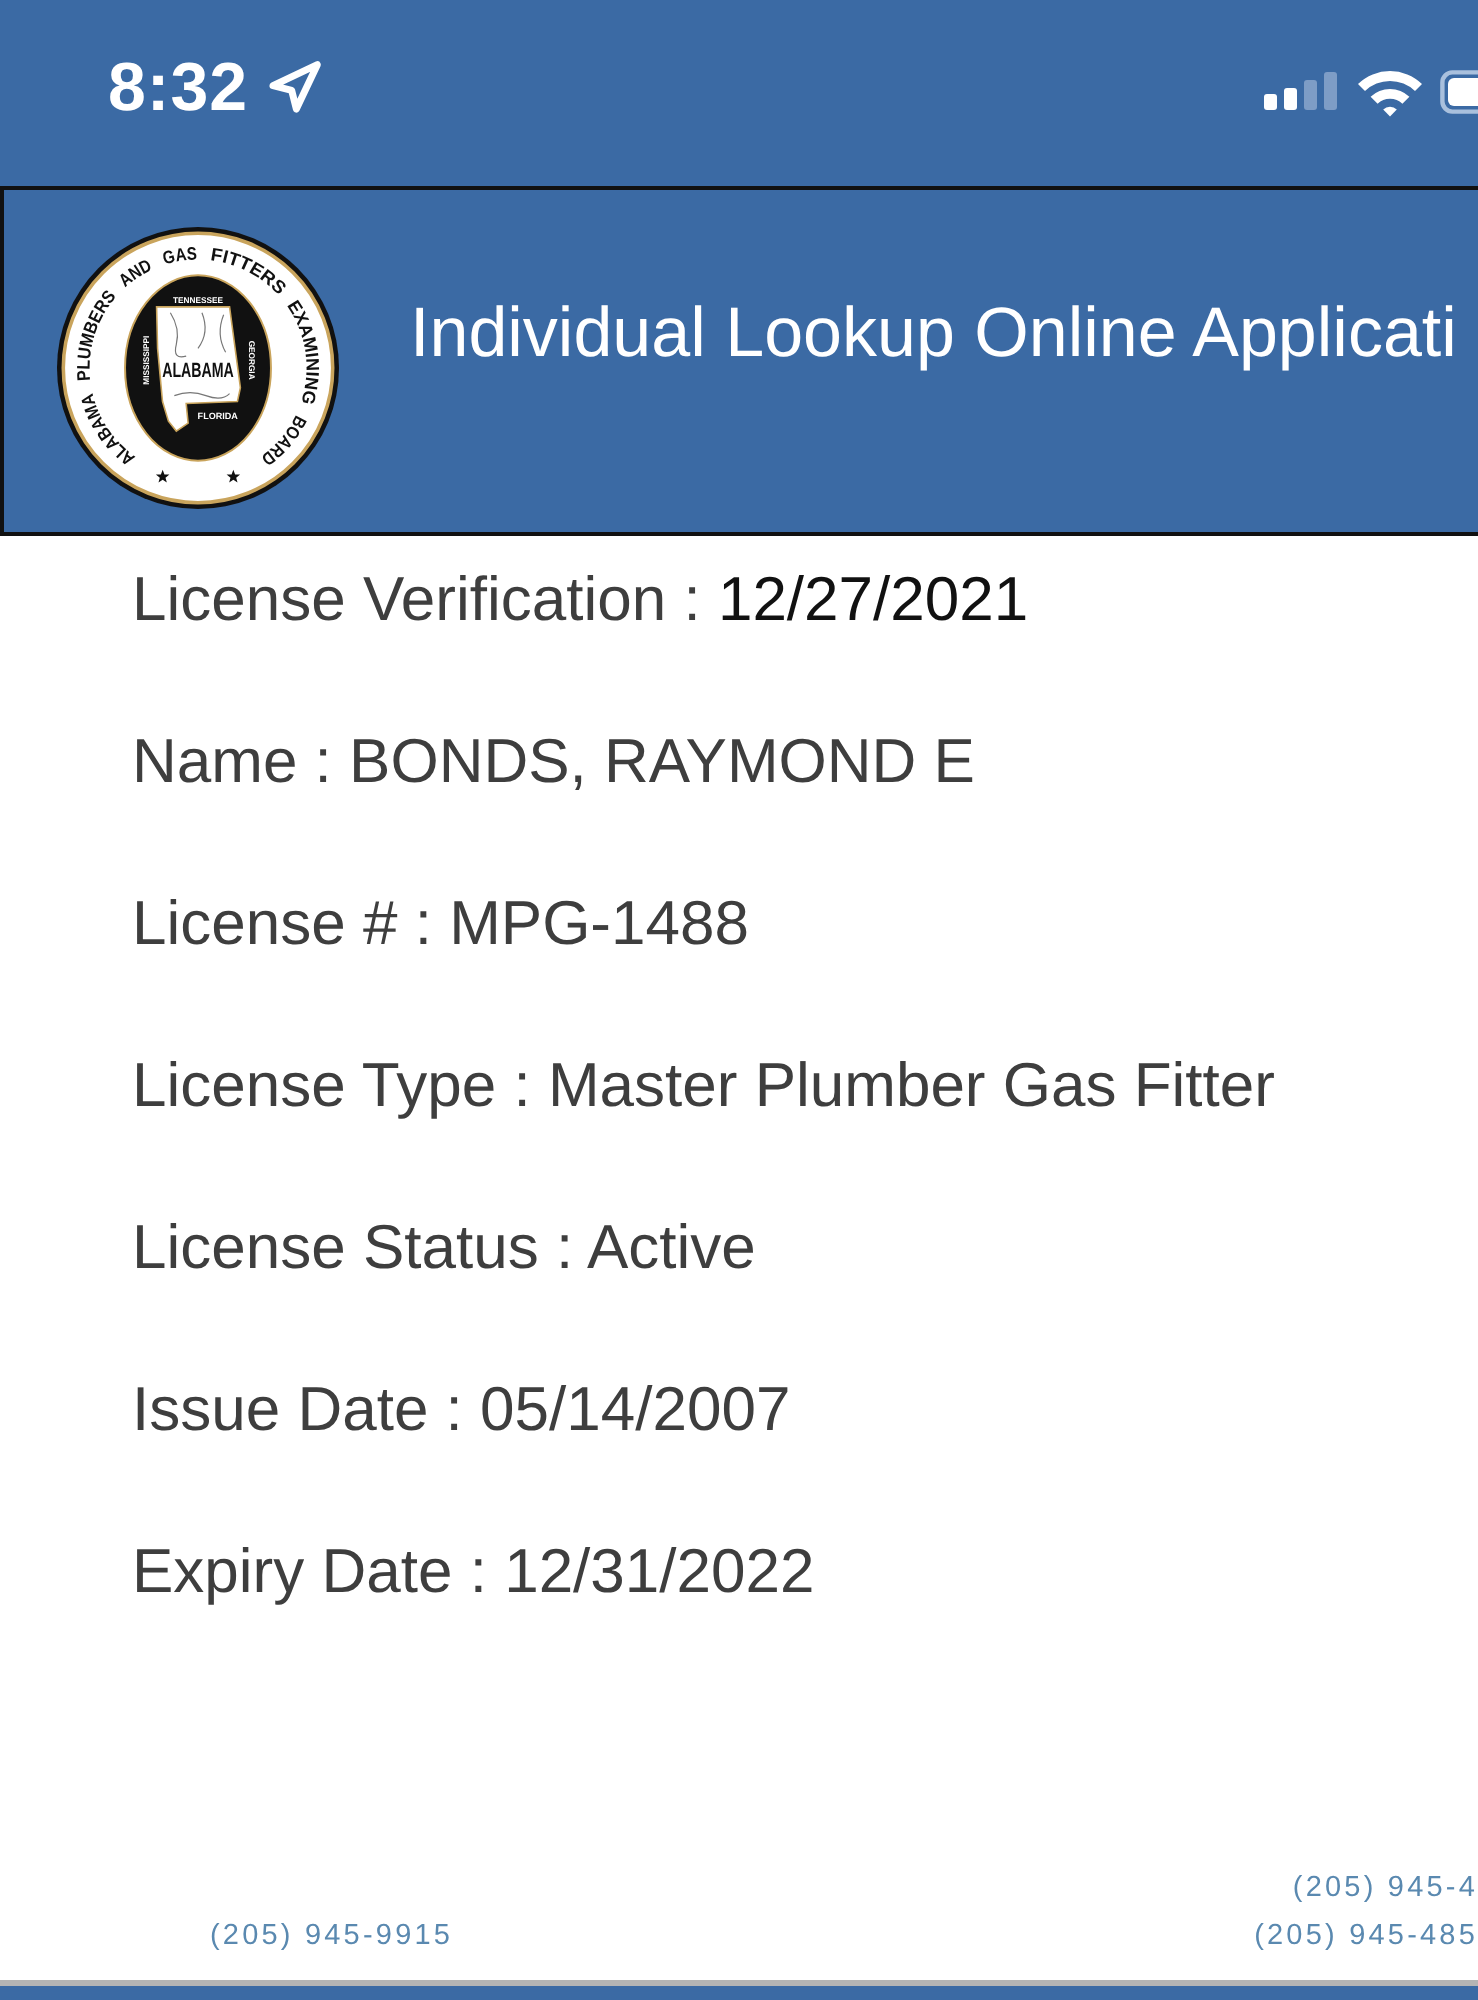 The width and height of the screenshot is (1478, 2000). I want to click on status-time: 8:32, so click(178, 89).